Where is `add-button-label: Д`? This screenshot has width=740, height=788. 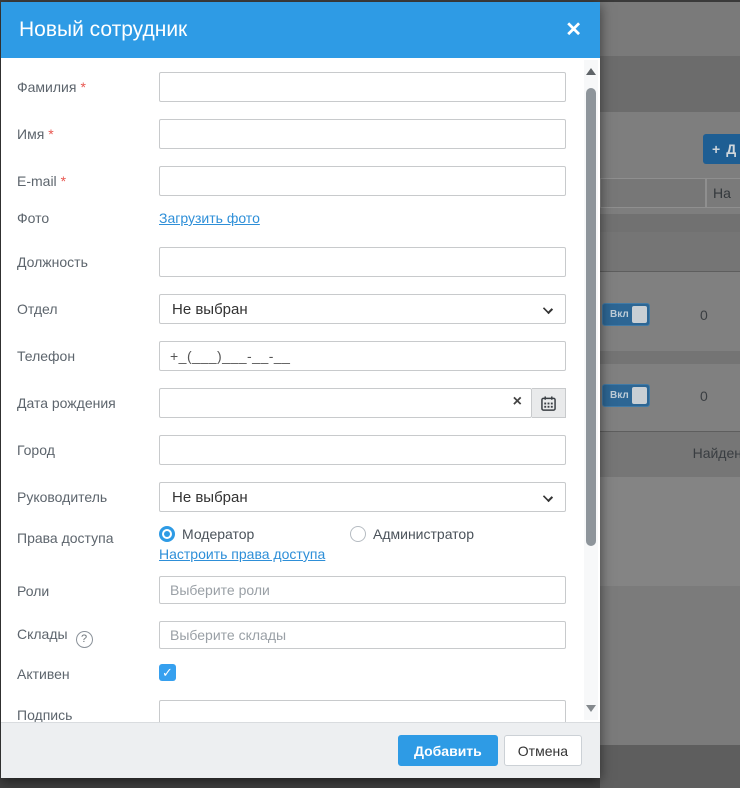
add-button-label: Д is located at coordinates (731, 149).